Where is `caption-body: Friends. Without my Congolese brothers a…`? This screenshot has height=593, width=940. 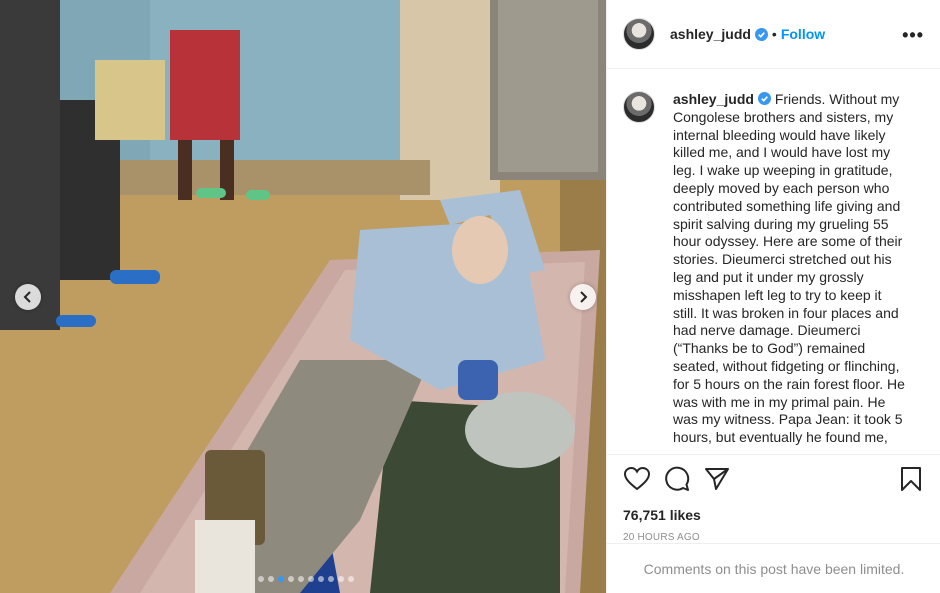 caption-body: Friends. Without my Congolese brothers a… is located at coordinates (789, 268).